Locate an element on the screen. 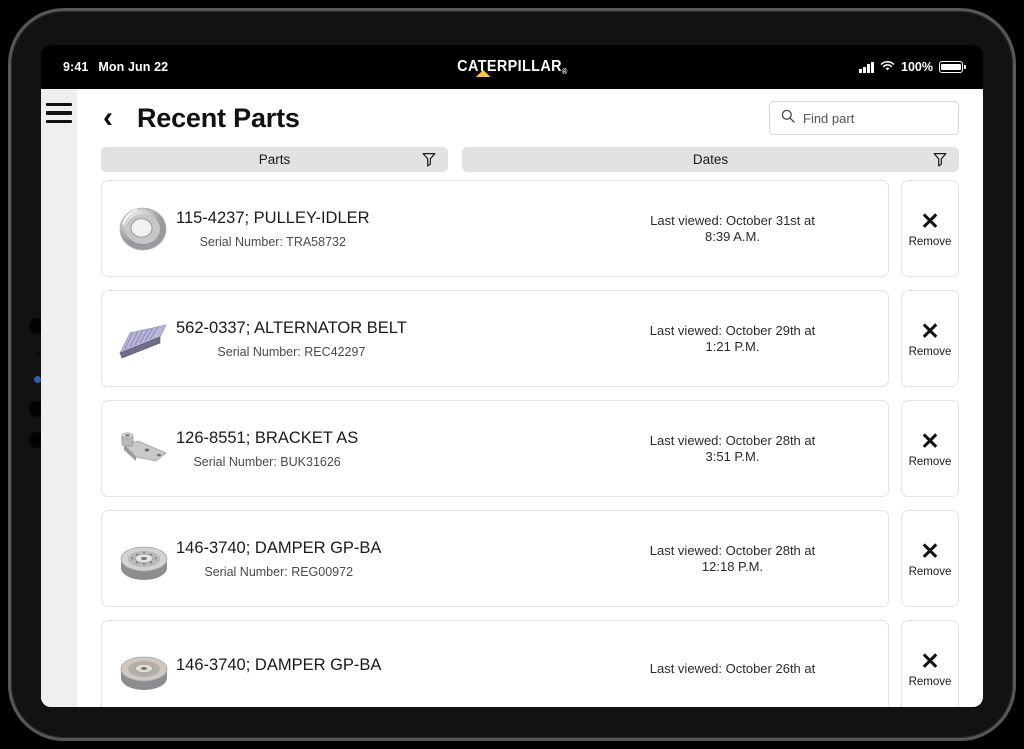 The width and height of the screenshot is (1024, 749). status-bar: 9:41 Mon Jun 22 CATERPILLAR® 100% is located at coordinates (512, 67).